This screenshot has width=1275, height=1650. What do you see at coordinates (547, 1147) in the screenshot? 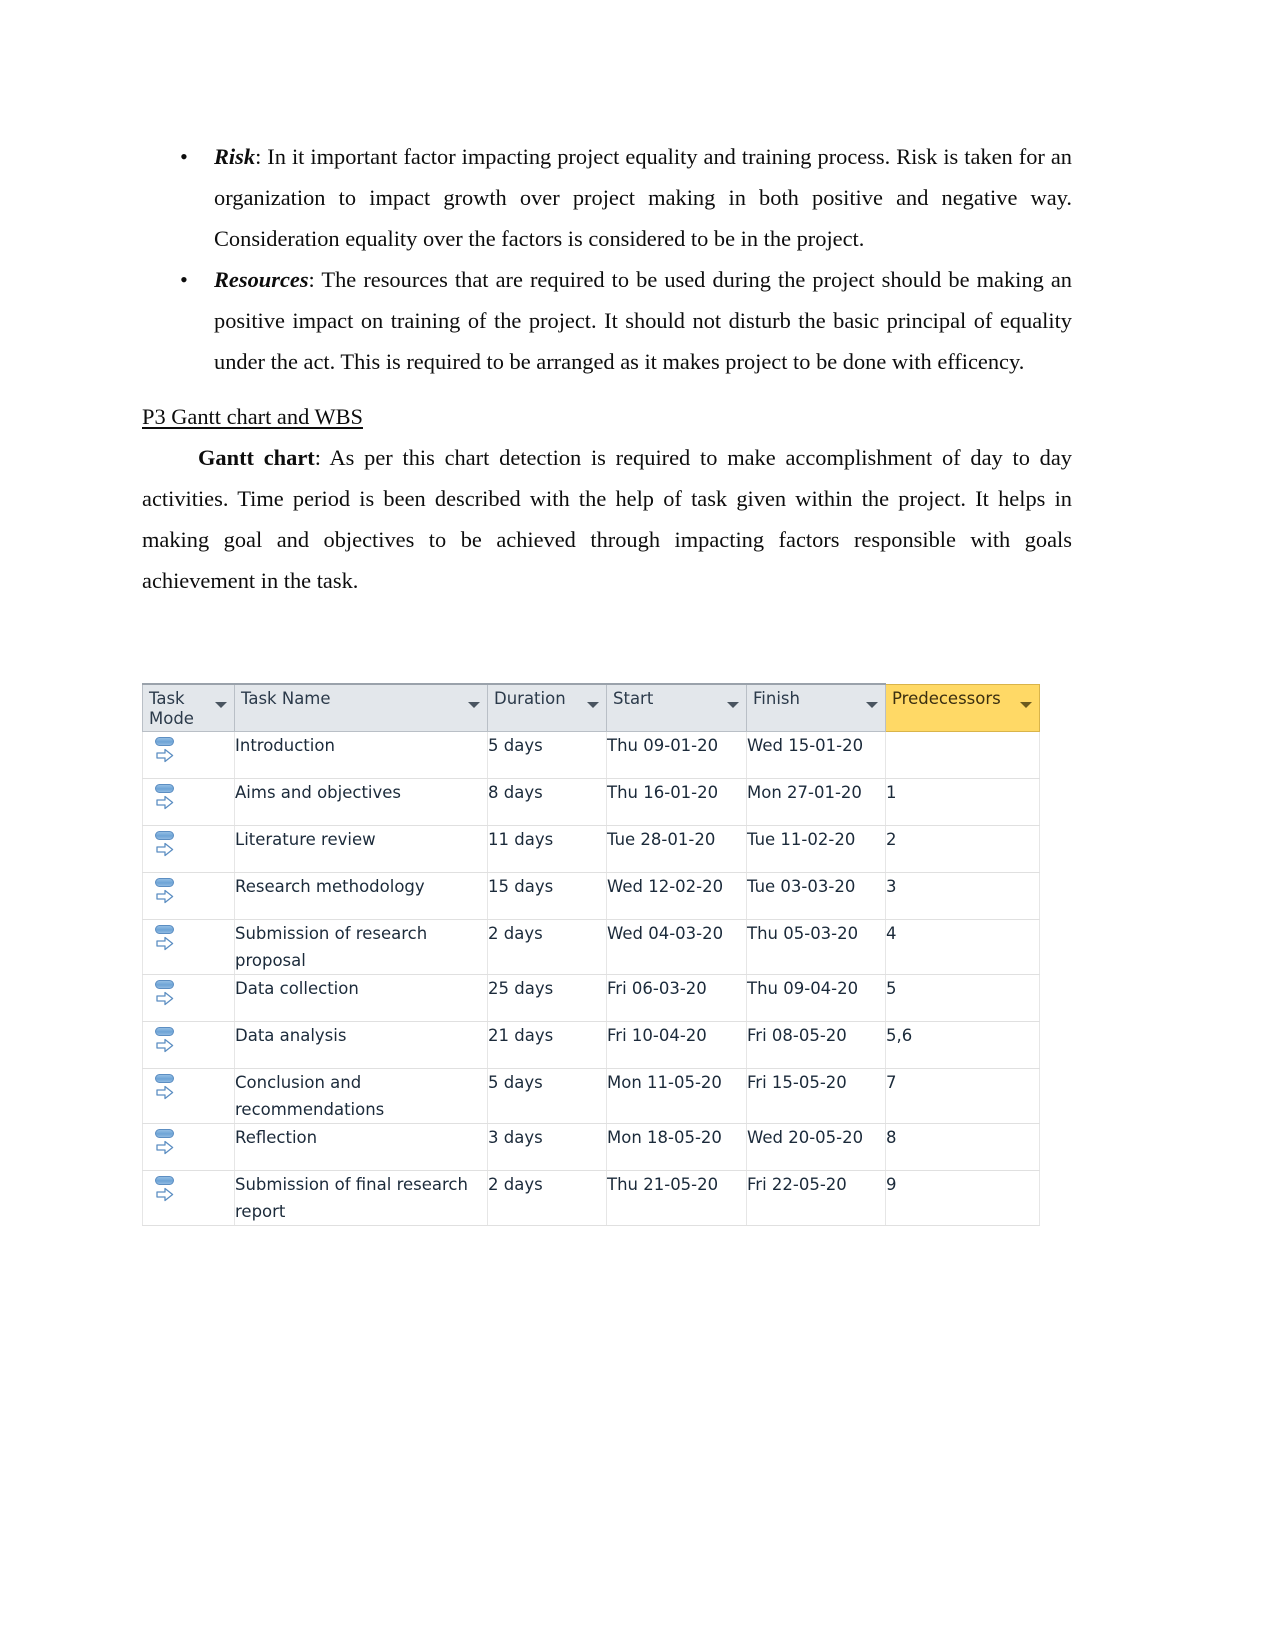
I see `cell-duration: 3 days` at bounding box center [547, 1147].